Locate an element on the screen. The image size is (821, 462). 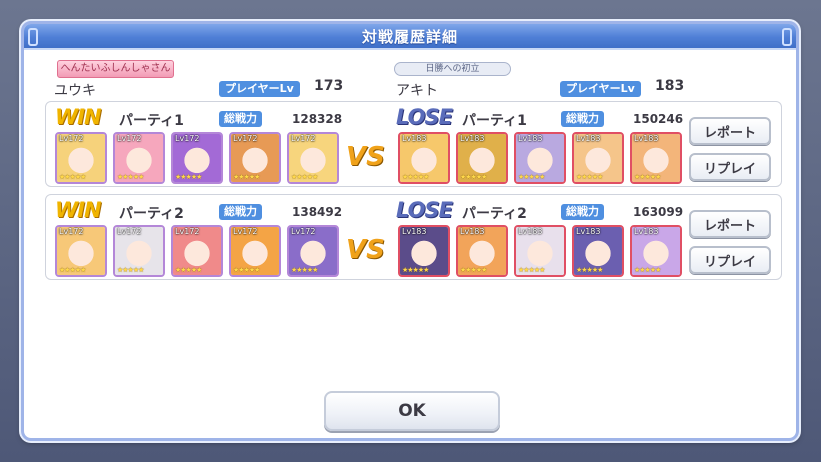
title-cap-right is located at coordinates (787, 37).